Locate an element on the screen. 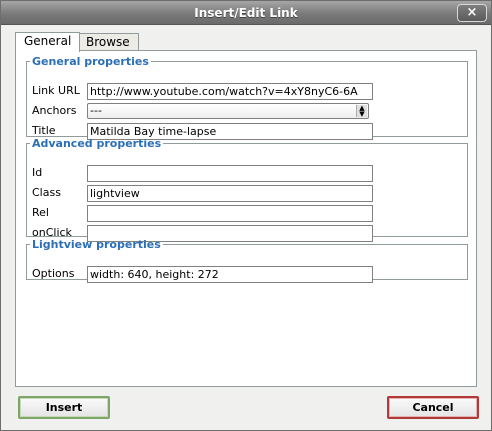  dialog-title: Insert/Edit Link is located at coordinates (246, 13).